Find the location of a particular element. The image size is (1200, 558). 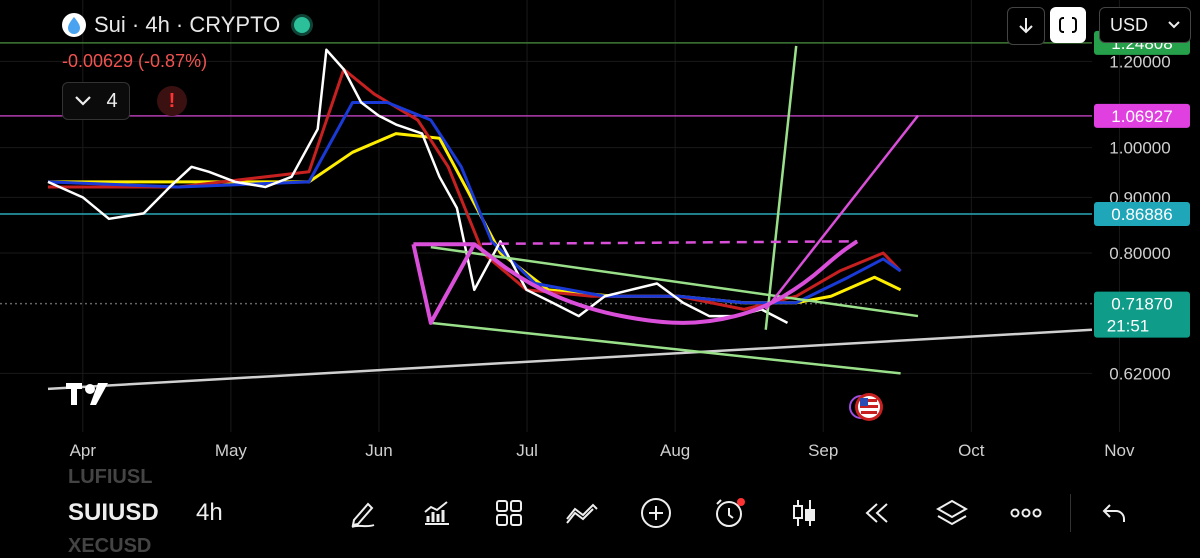

candlestick-icon is located at coordinates (804, 513).